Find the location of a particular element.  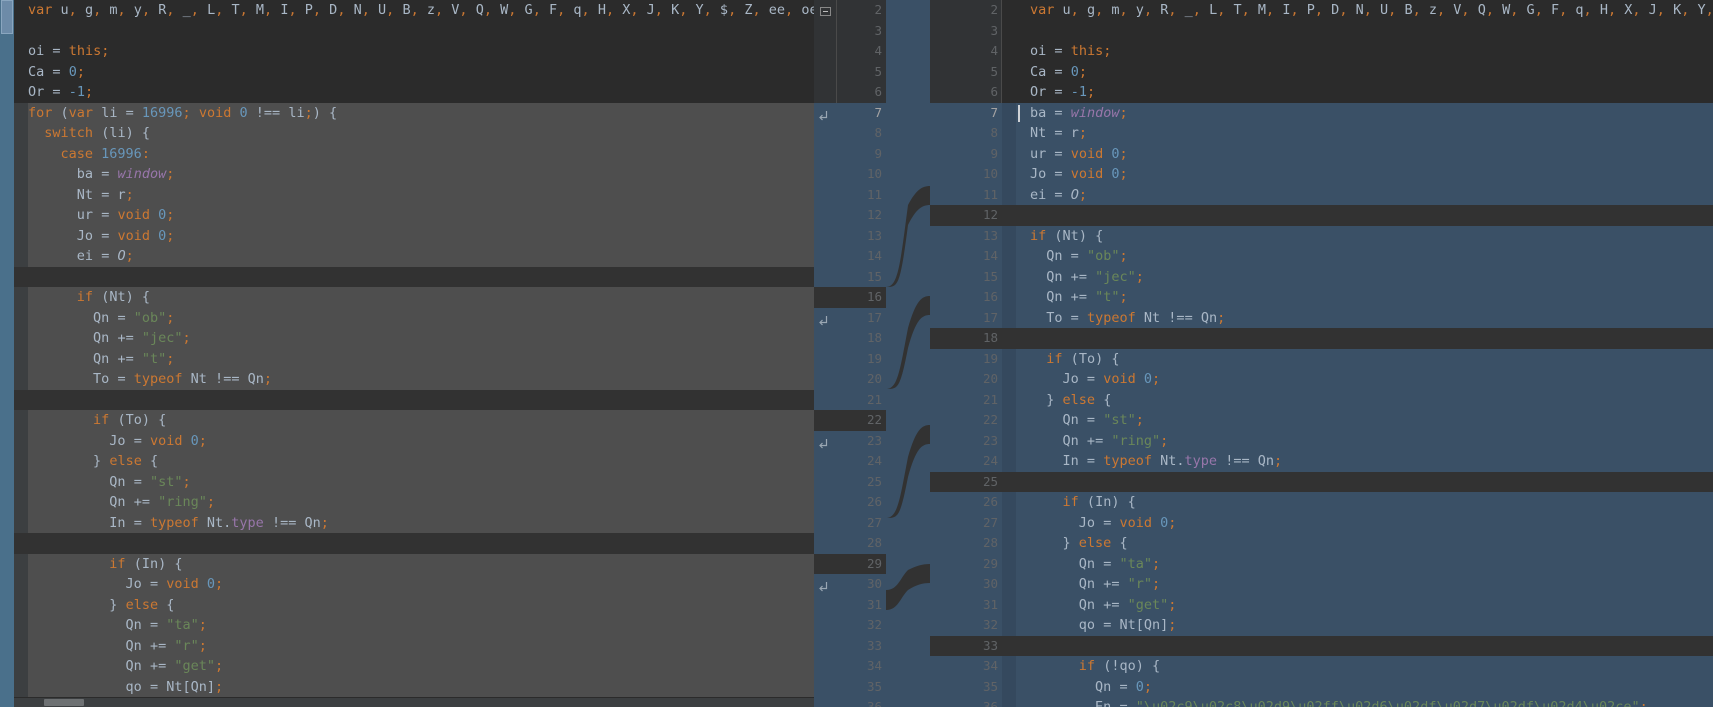

code-line: Qn = "st"; is located at coordinates (1357, 420).